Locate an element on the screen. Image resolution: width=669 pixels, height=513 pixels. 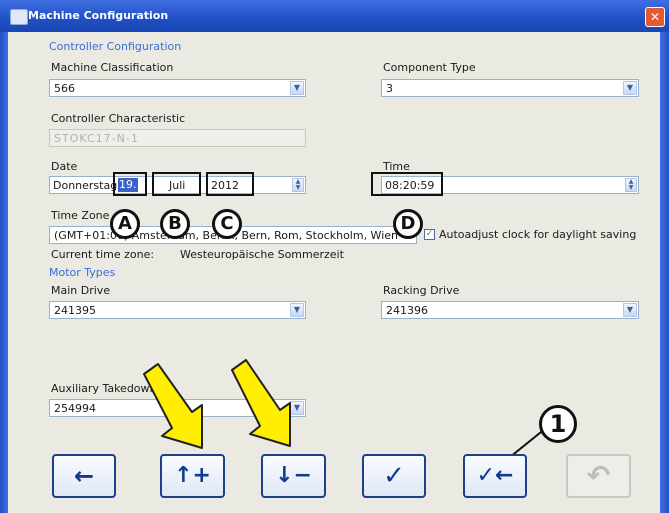
machine-classification-select: 566 ▼ is located at coordinates (177, 88).